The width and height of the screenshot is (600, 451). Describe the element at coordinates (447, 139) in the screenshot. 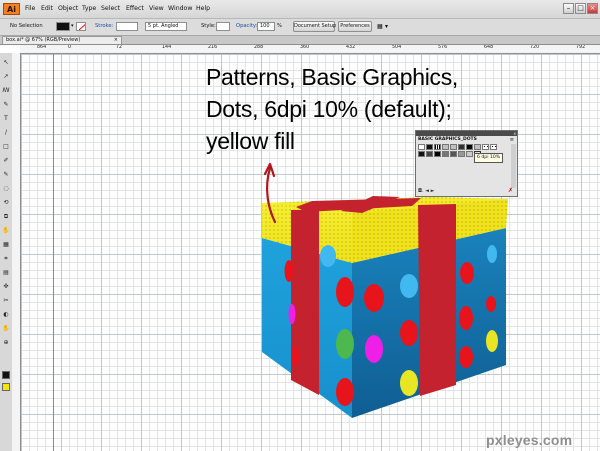

I see `panel-title: BASIC GRAPHICS_DOTS` at that location.